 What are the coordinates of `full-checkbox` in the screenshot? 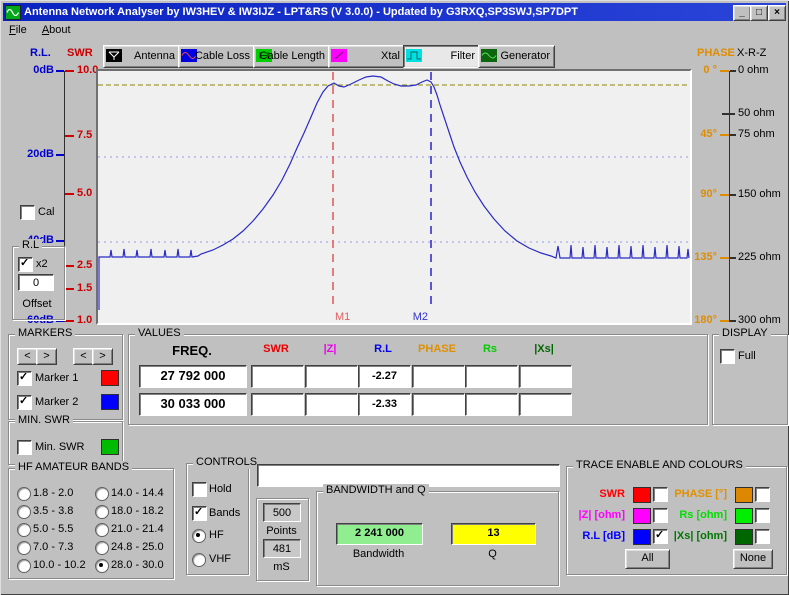 It's located at (727, 356).